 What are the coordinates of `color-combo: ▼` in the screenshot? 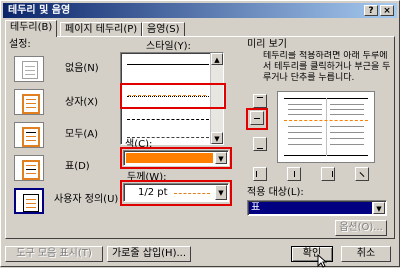 It's located at (176, 158).